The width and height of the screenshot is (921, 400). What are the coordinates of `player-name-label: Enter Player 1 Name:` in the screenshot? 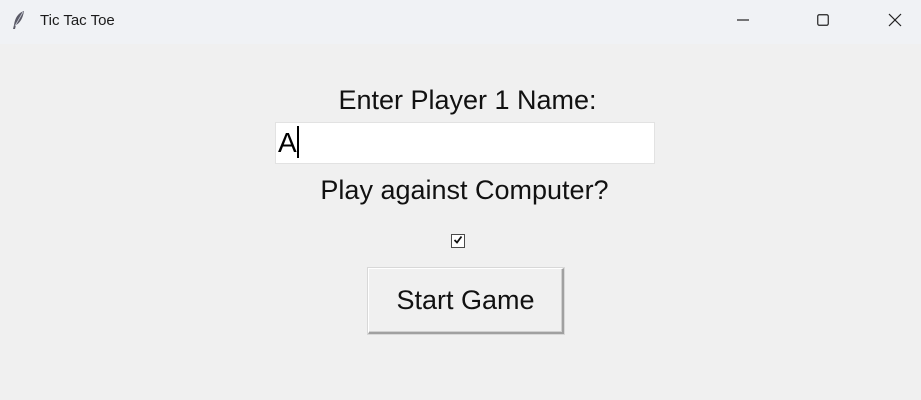 It's located at (467, 100).